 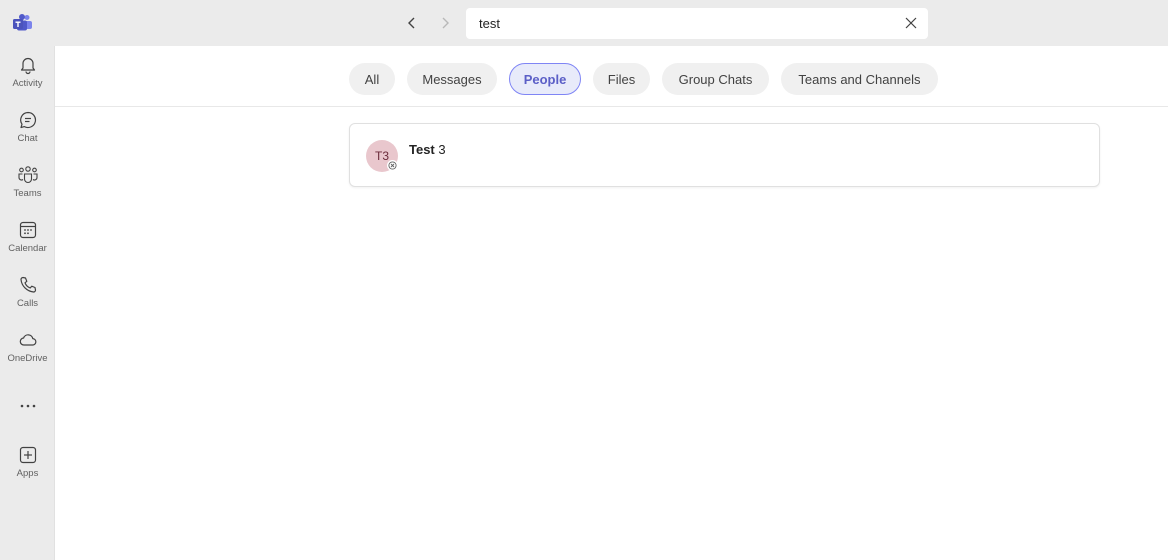 I want to click on apps-add-icon, so click(x=28, y=455).